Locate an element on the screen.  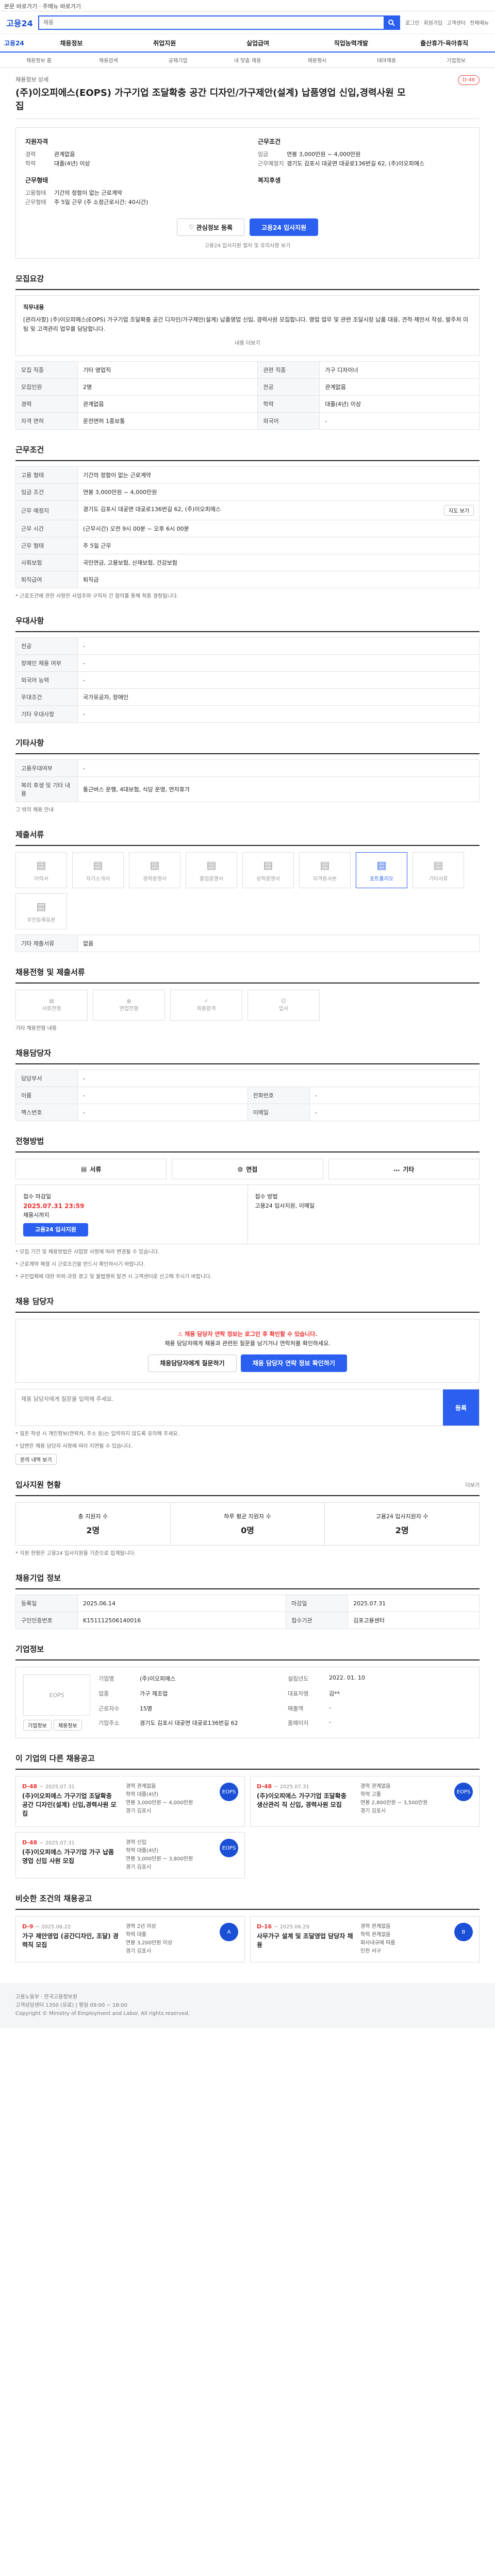
table-key: 장애인 채용 여부 is located at coordinates (46, 663).